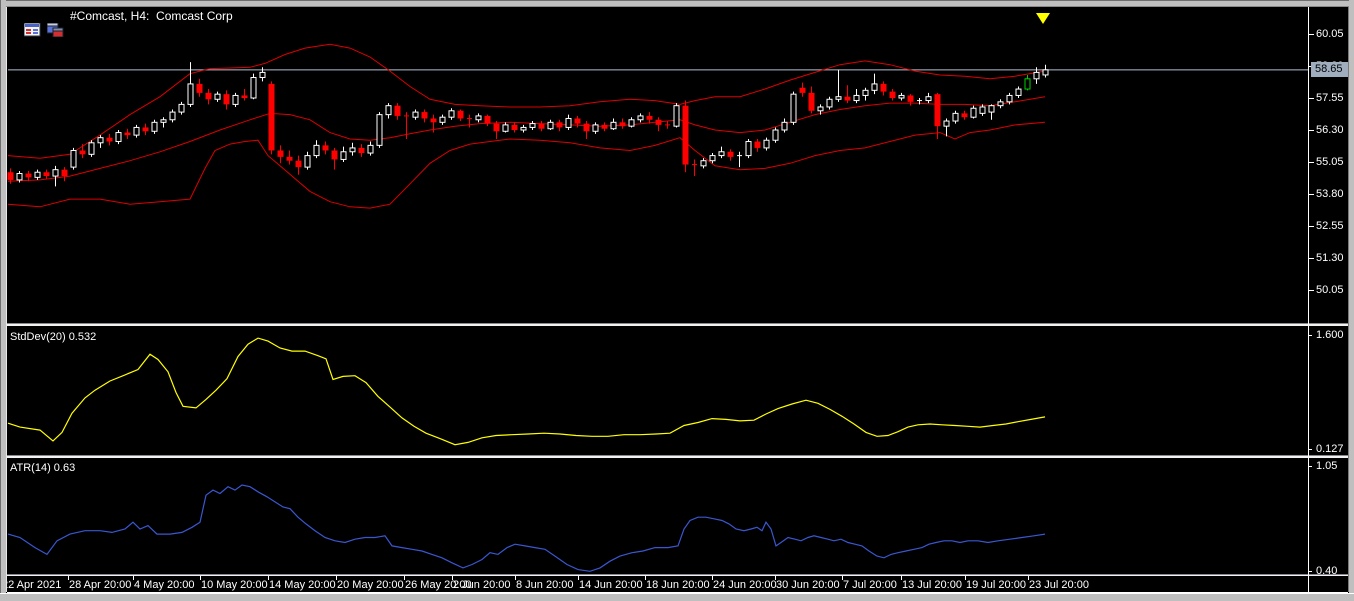 This screenshot has height=601, width=1354. Describe the element at coordinates (32, 585) in the screenshot. I see `time-axis-label: 22 Apr 2021` at that location.